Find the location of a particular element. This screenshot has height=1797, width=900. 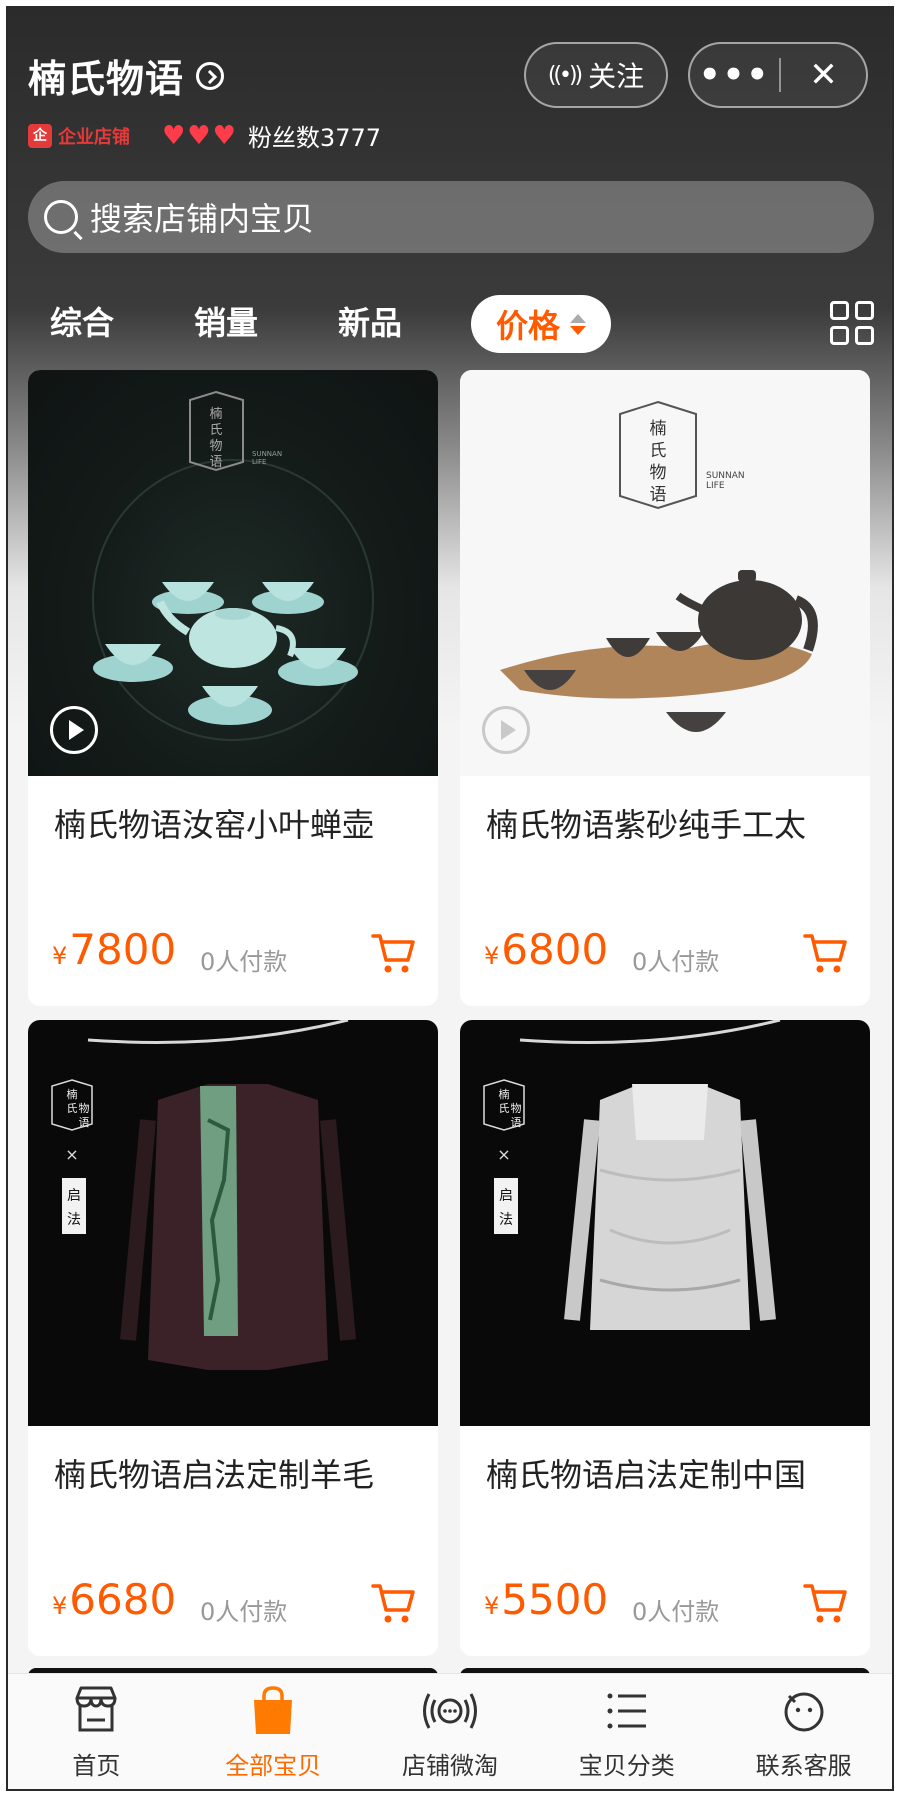

tab-price: 价格 is located at coordinates (541, 324).